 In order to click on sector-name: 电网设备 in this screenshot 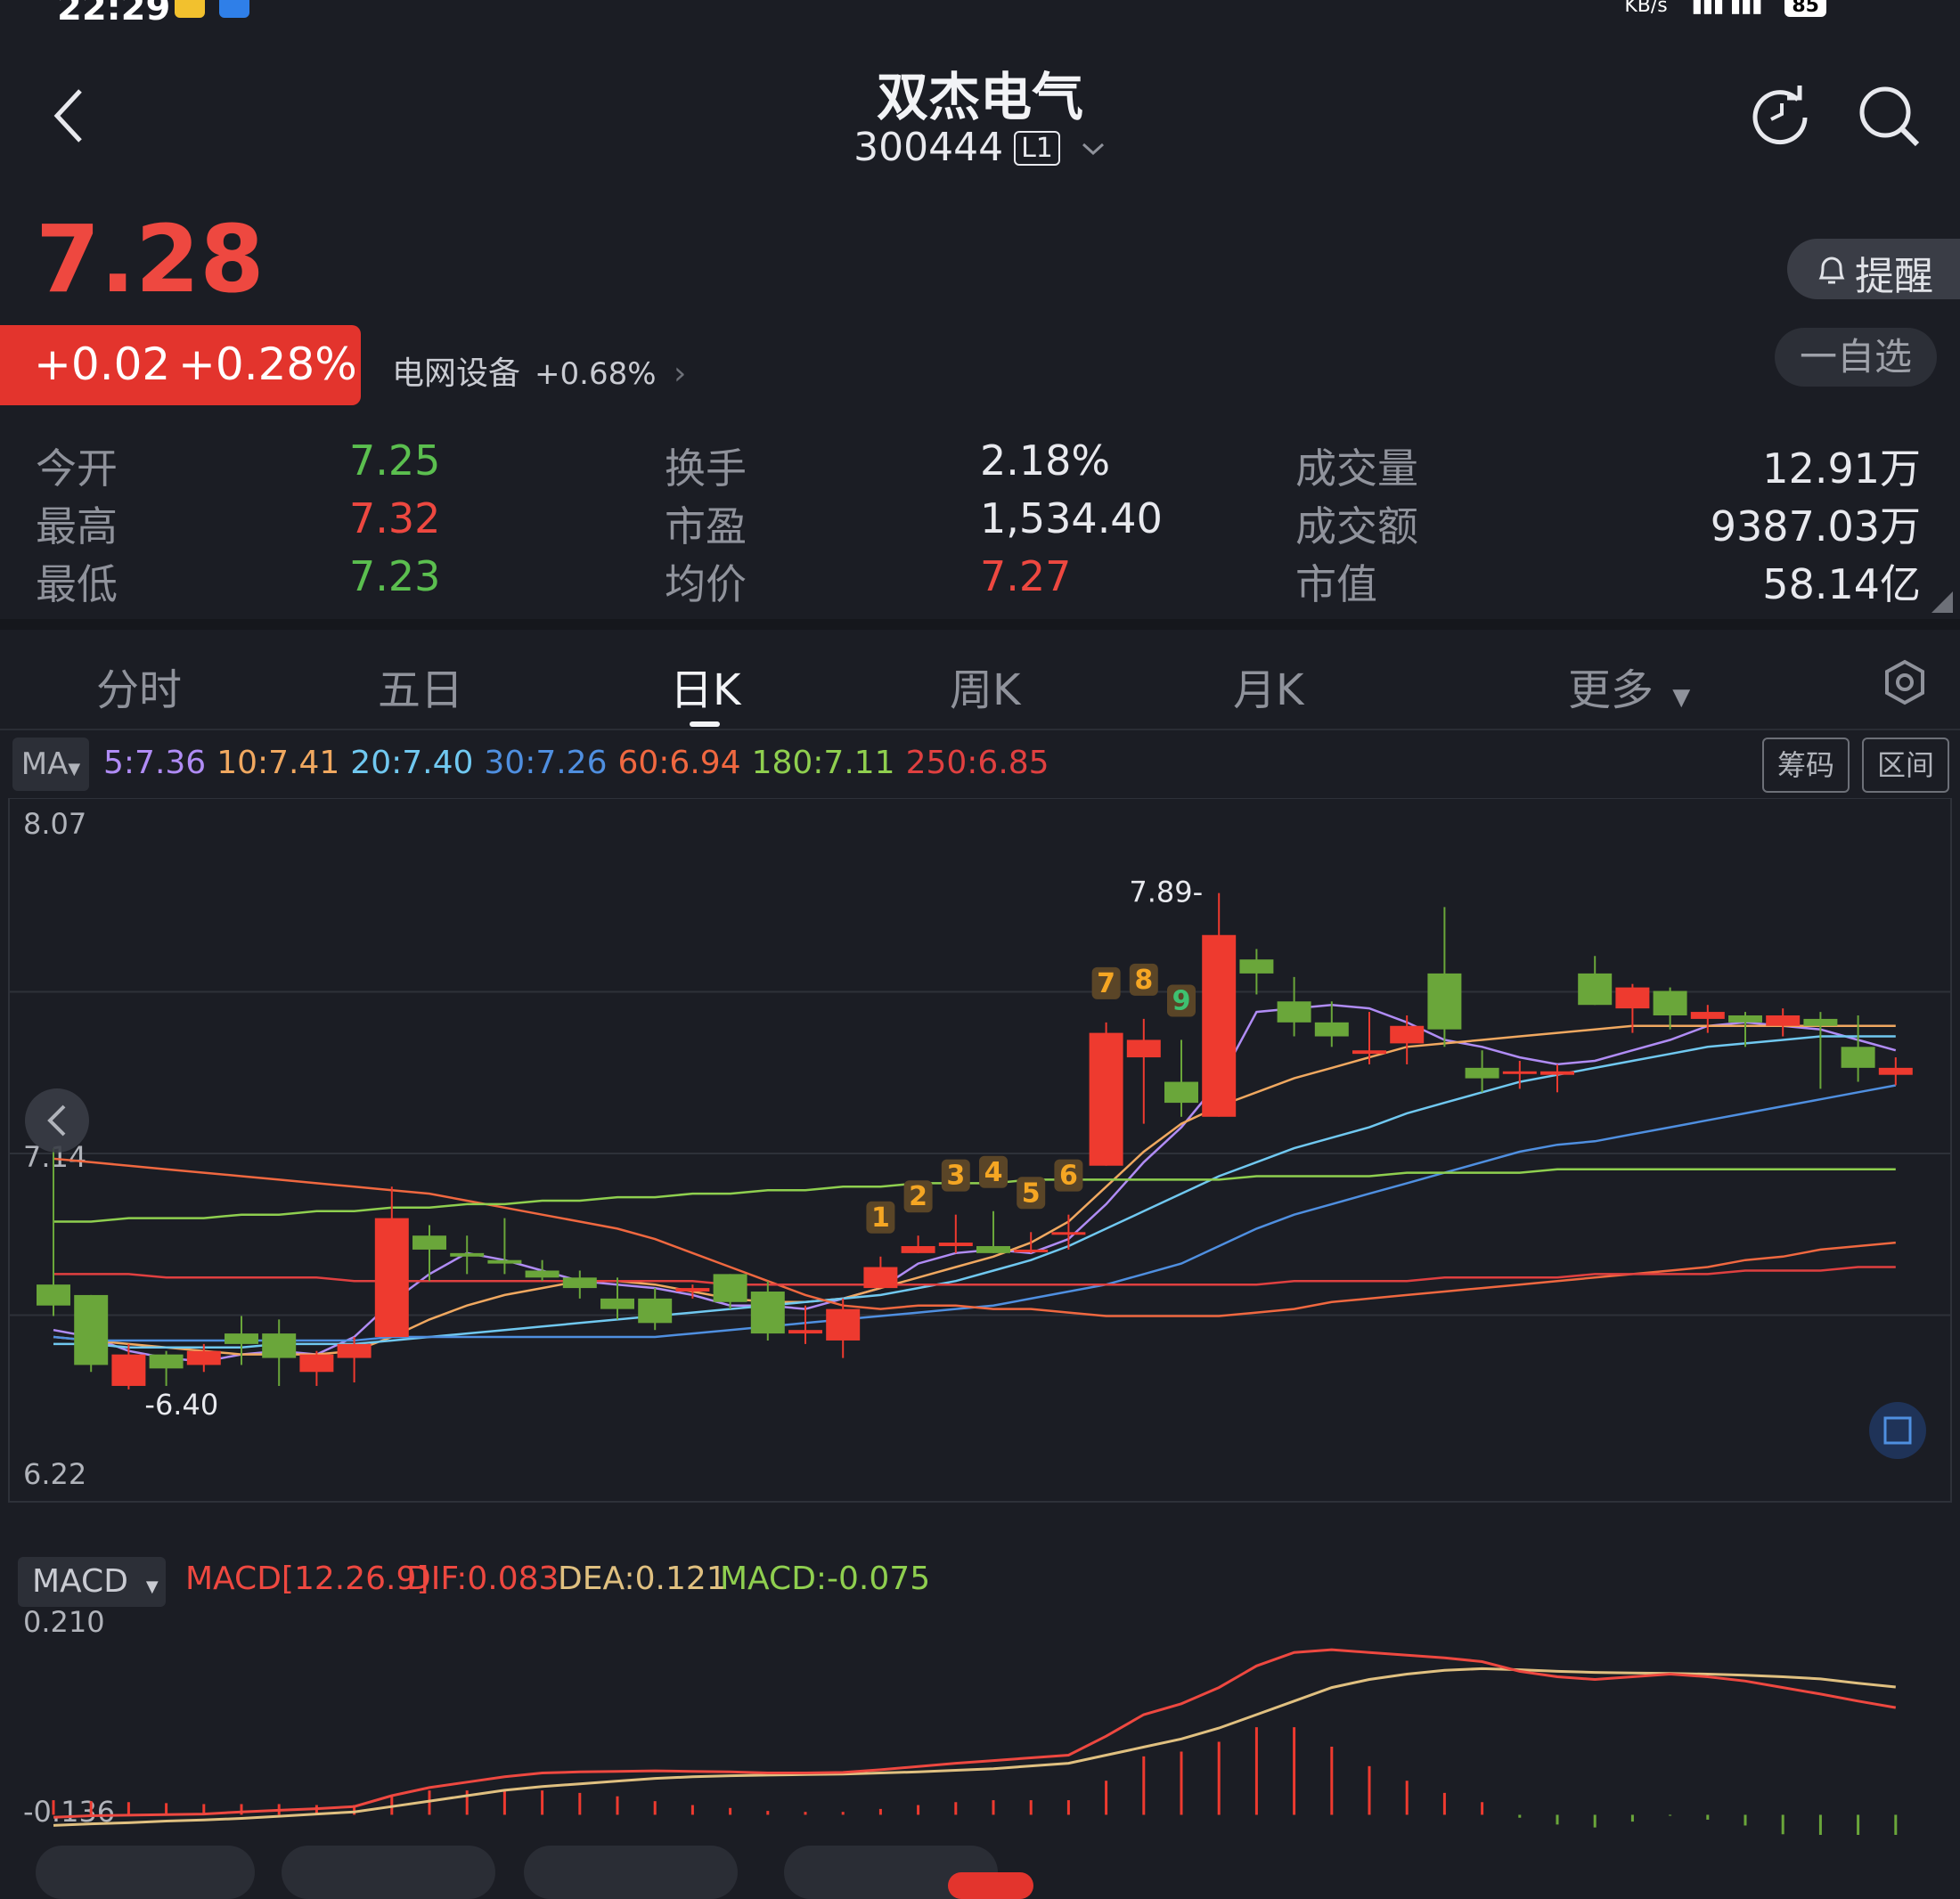, I will do `click(456, 373)`.